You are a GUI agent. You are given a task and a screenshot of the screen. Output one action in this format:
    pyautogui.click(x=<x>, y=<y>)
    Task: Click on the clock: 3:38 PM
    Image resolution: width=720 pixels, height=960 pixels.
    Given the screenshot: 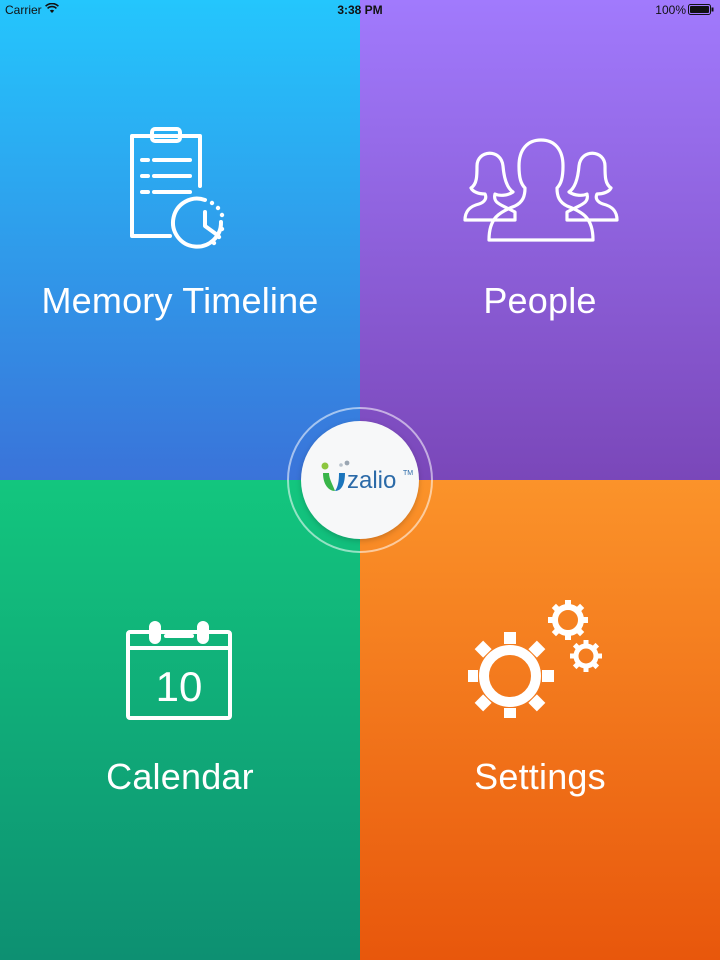 What is the action you would take?
    pyautogui.click(x=360, y=10)
    